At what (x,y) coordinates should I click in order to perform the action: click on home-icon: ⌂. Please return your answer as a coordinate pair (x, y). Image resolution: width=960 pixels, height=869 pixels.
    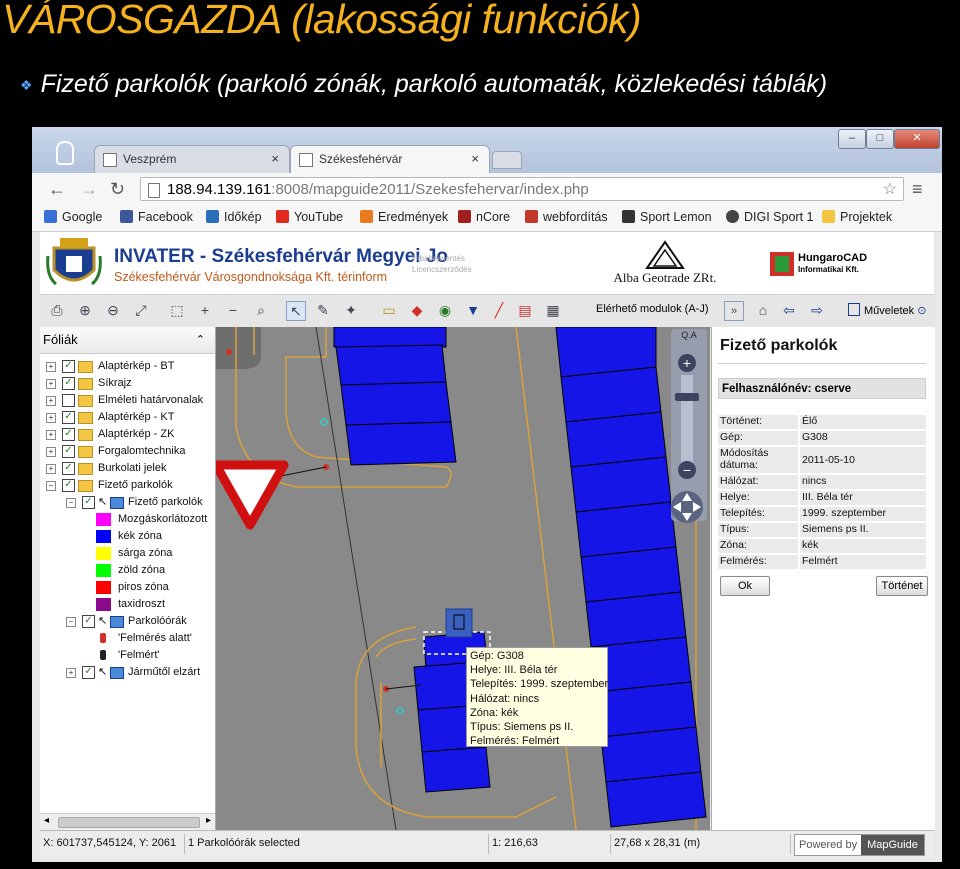
    Looking at the image, I should click on (763, 310).